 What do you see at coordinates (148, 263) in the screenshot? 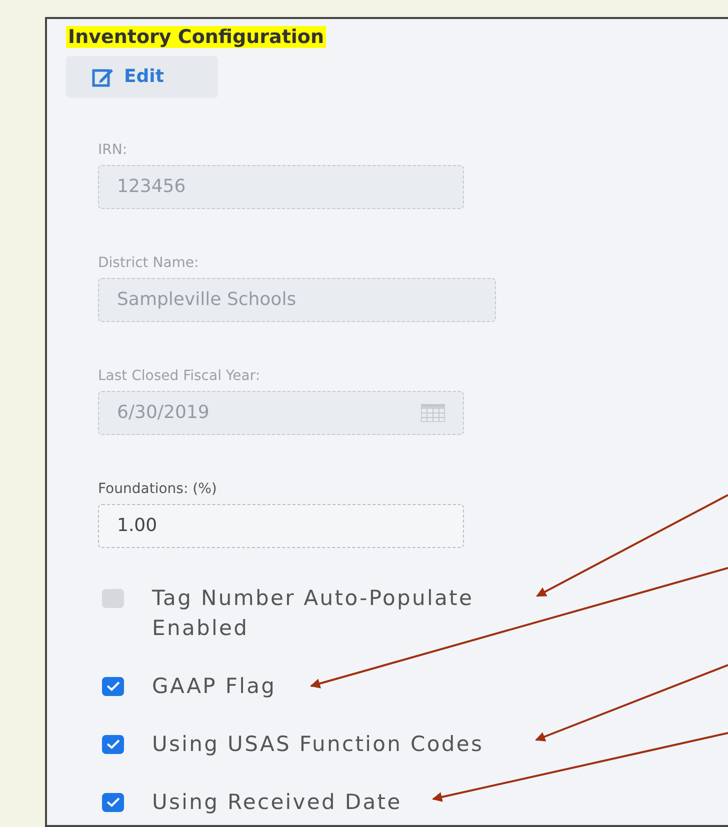
I see `field-label: District Name:` at bounding box center [148, 263].